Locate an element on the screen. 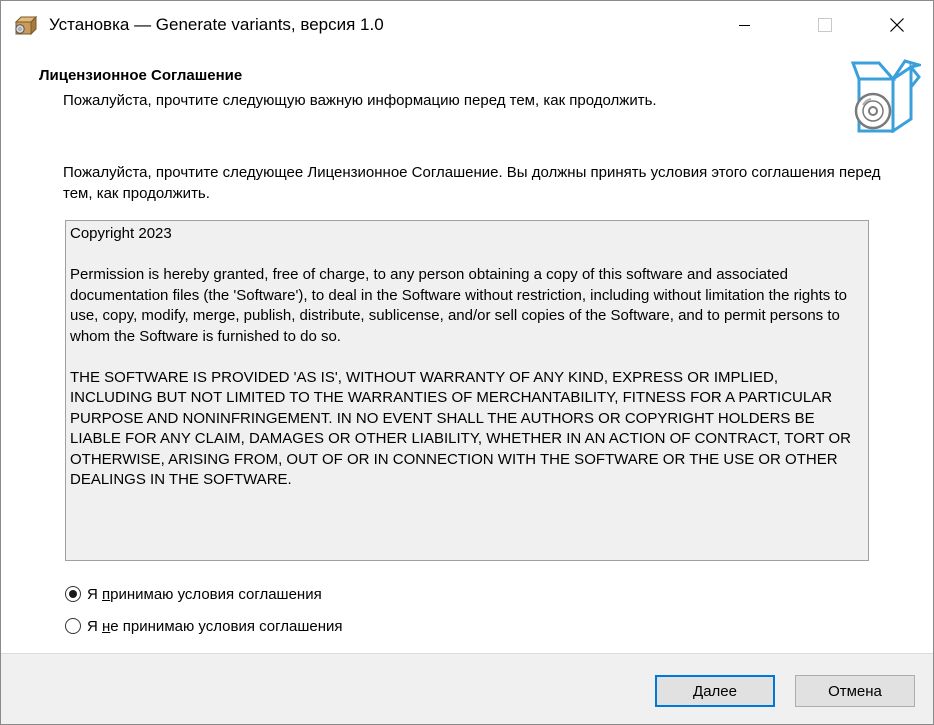 Image resolution: width=934 pixels, height=725 pixels. maximize-button is located at coordinates (825, 25).